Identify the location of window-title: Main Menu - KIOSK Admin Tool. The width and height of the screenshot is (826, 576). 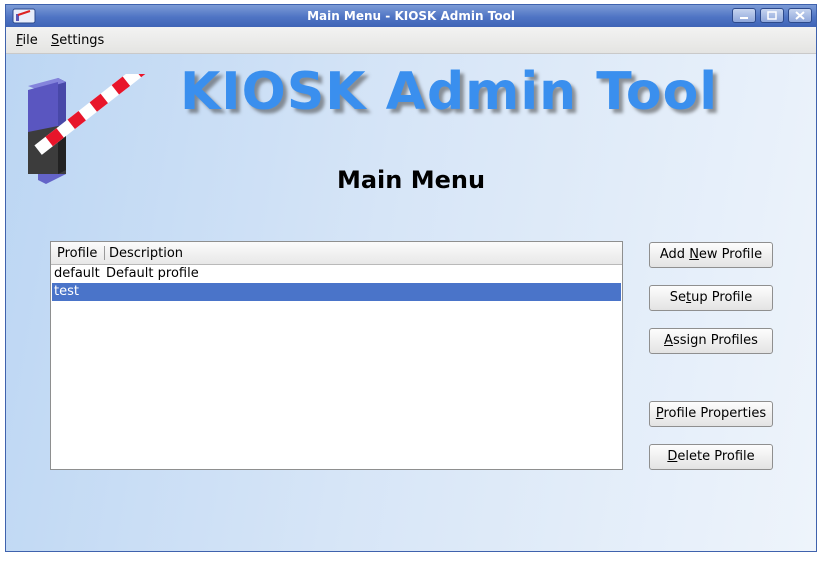
(411, 16).